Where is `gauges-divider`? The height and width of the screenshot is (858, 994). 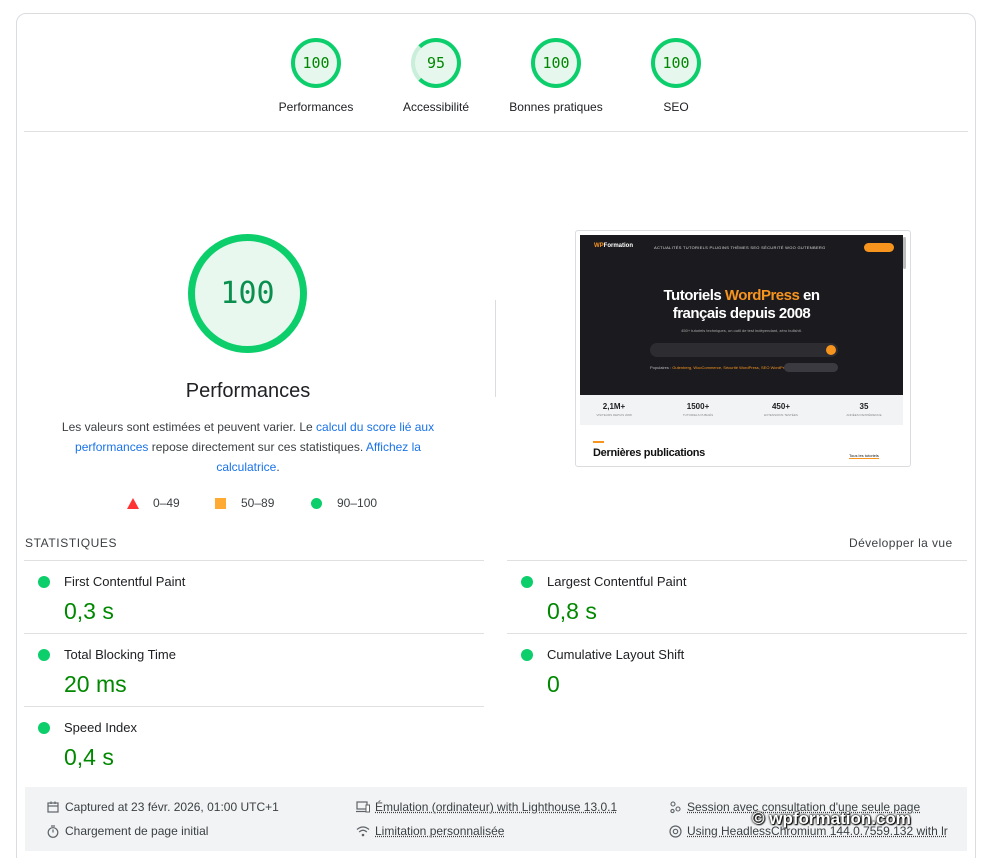
gauges-divider is located at coordinates (496, 131).